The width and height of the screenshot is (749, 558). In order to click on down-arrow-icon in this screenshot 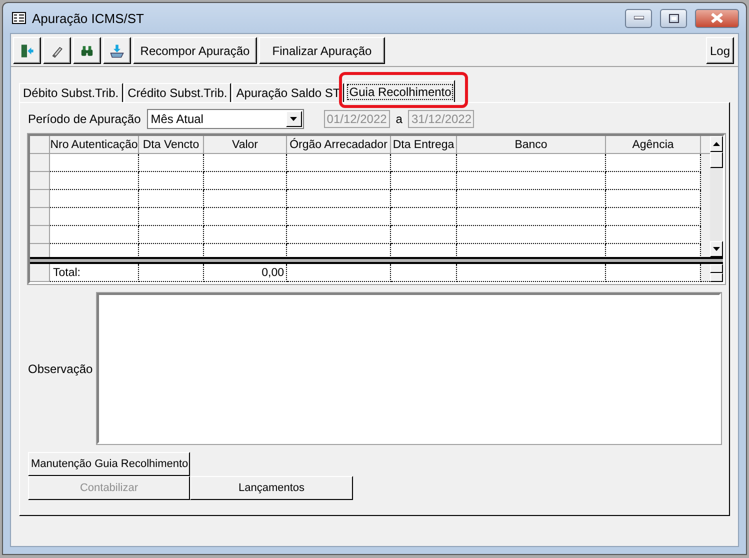, I will do `click(716, 249)`.